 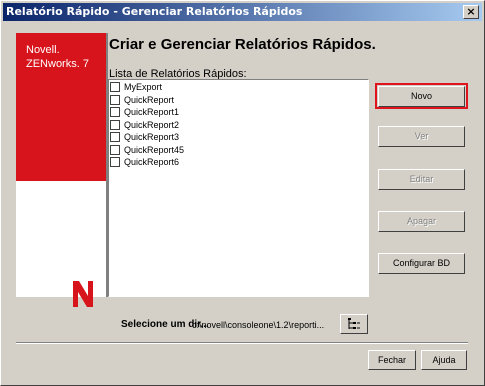 What do you see at coordinates (152, 162) in the screenshot?
I see `report-name: QuickReport6` at bounding box center [152, 162].